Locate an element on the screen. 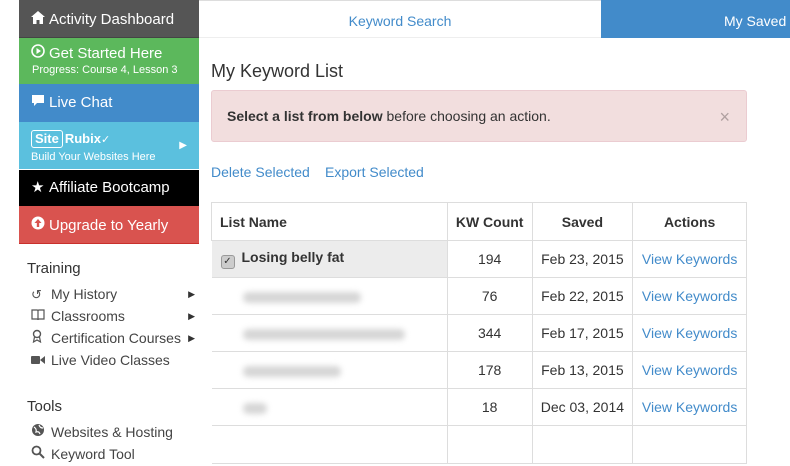  siterubix-tagline: Build Your Websites Here is located at coordinates (93, 157).